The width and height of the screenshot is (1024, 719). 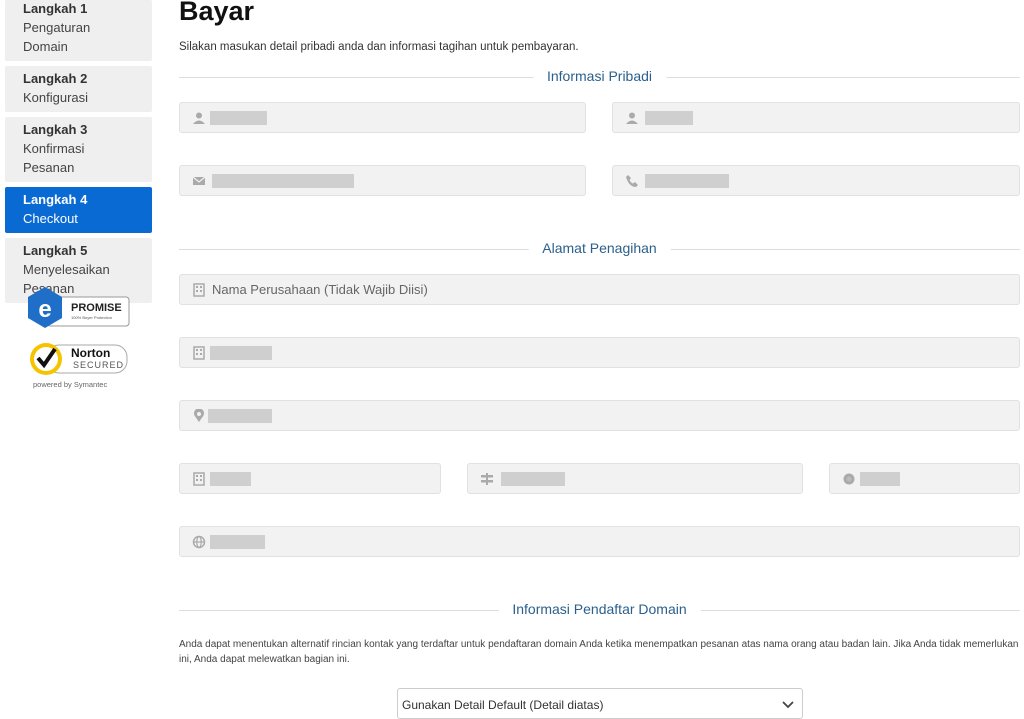 What do you see at coordinates (320, 289) in the screenshot?
I see `company-name-placeholder: Nama Perusahaan (Tidak Wajib Diisi)` at bounding box center [320, 289].